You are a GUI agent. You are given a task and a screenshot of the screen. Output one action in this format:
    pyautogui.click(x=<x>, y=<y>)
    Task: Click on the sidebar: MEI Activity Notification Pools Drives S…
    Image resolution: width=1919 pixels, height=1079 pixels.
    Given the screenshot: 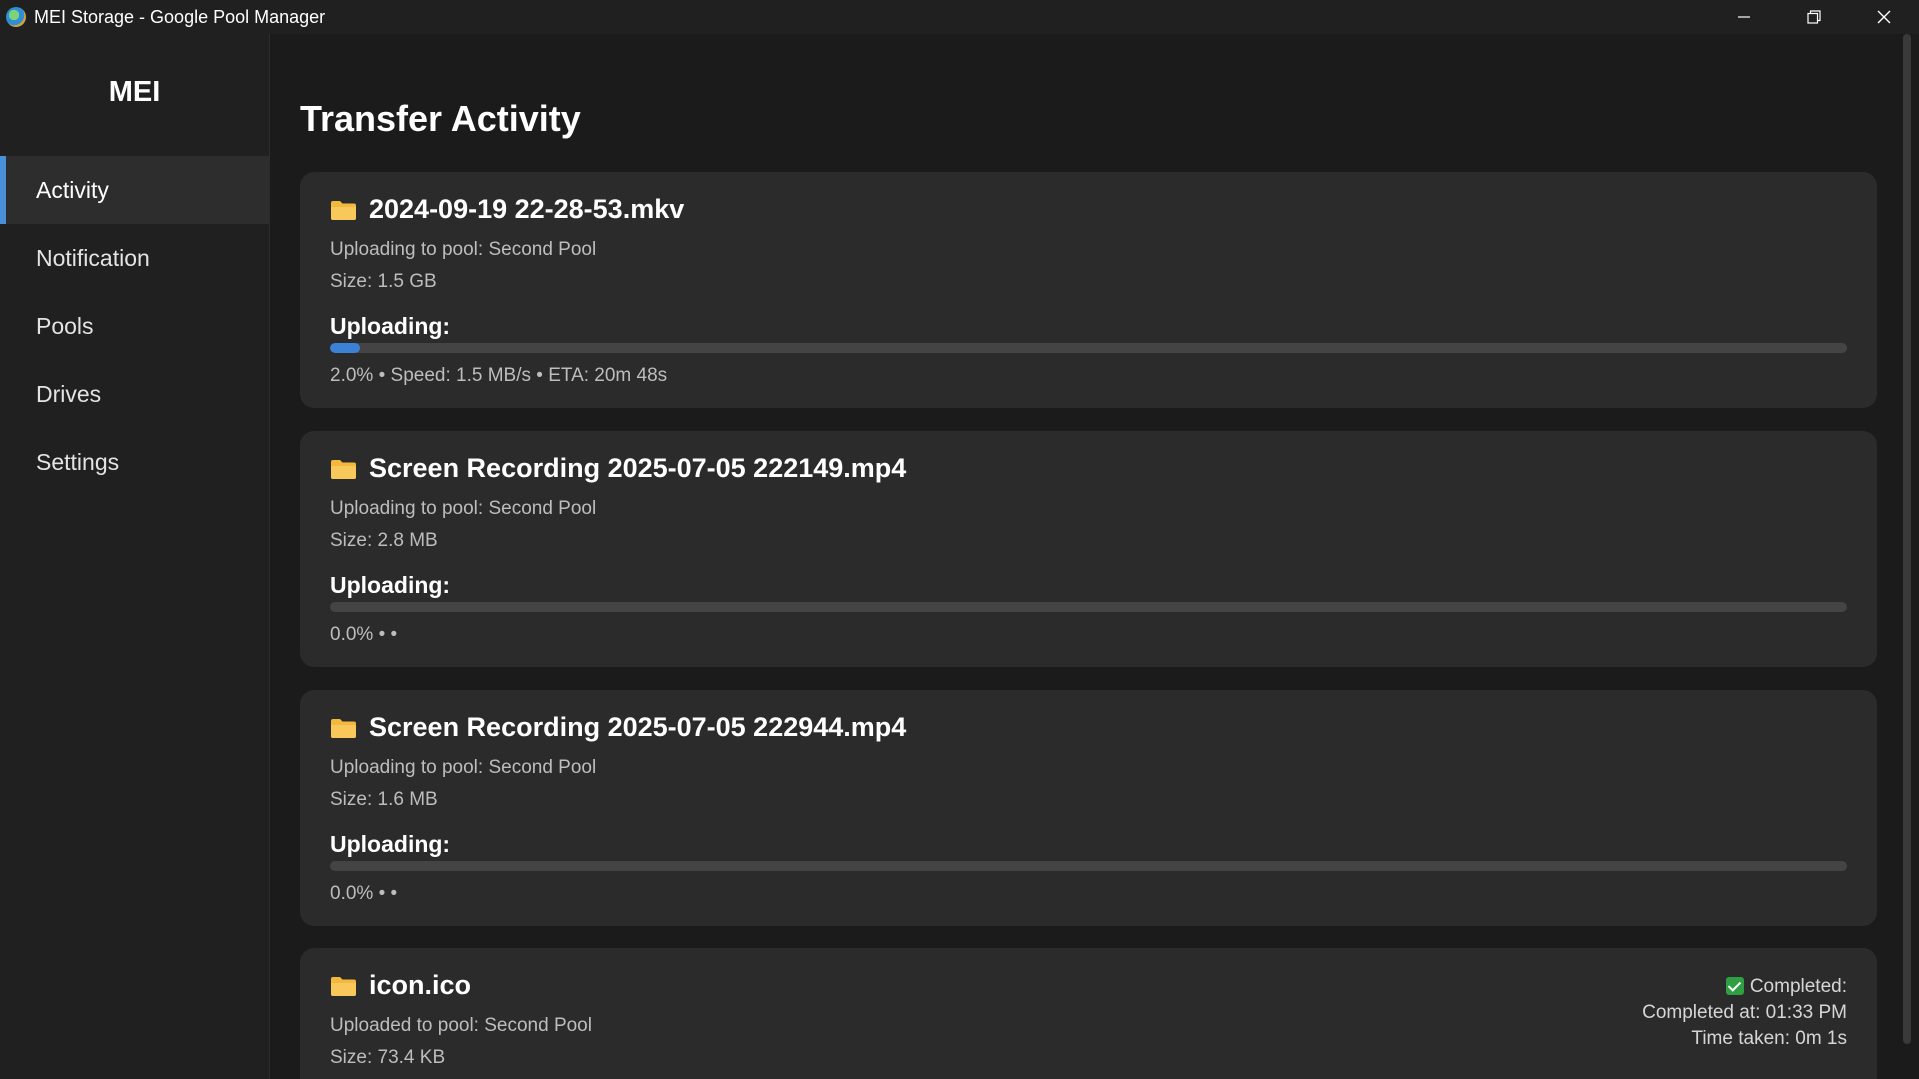 What is the action you would take?
    pyautogui.click(x=135, y=556)
    